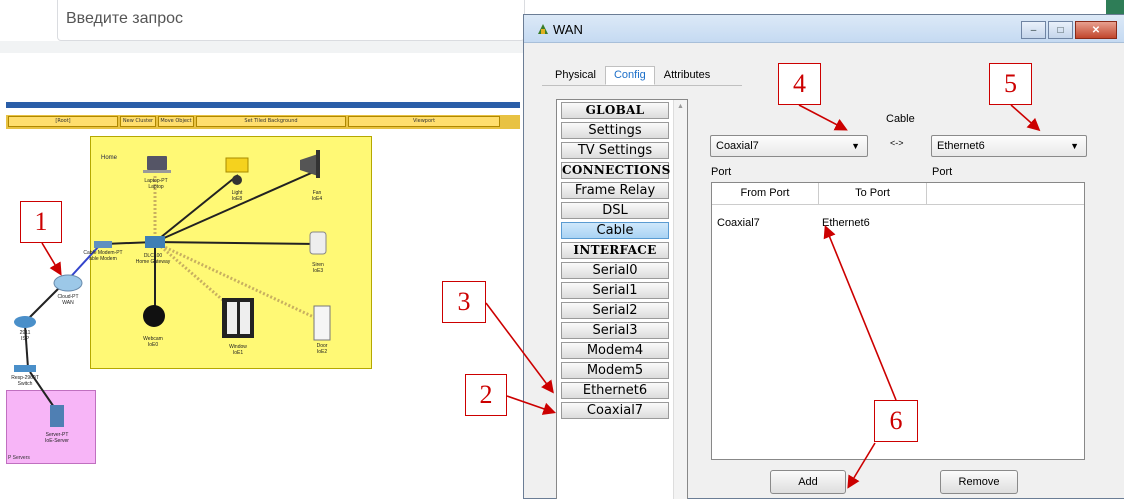 Image resolution: width=1124 pixels, height=499 pixels. What do you see at coordinates (238, 350) in the screenshot?
I see `device-label-window: Window IoE1` at bounding box center [238, 350].